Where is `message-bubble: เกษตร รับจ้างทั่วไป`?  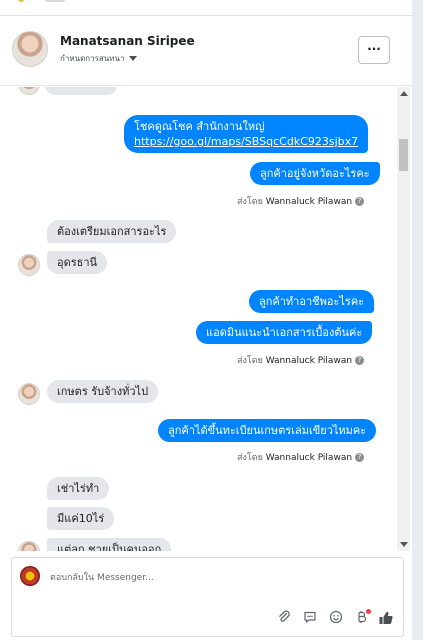 message-bubble: เกษตร รับจ้างทั่วไป is located at coordinates (103, 391).